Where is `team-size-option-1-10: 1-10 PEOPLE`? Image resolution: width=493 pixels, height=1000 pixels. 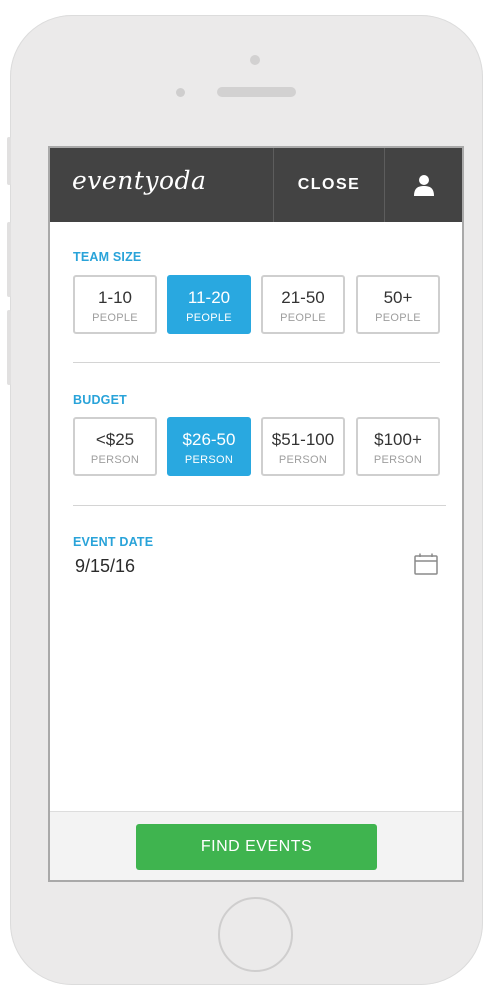
team-size-option-1-10: 1-10 PEOPLE is located at coordinates (115, 304).